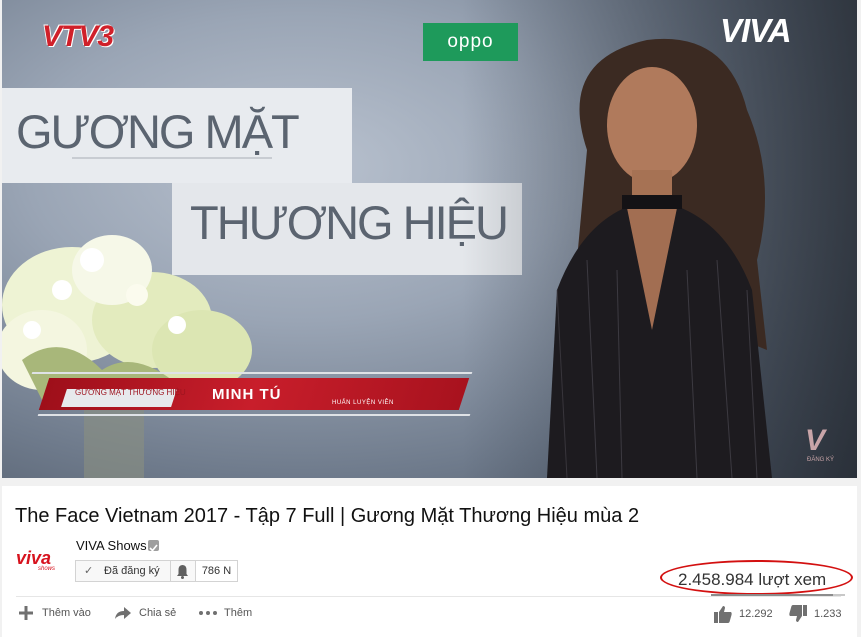  I want to click on channel-avatar: viva shows, so click(40, 563).